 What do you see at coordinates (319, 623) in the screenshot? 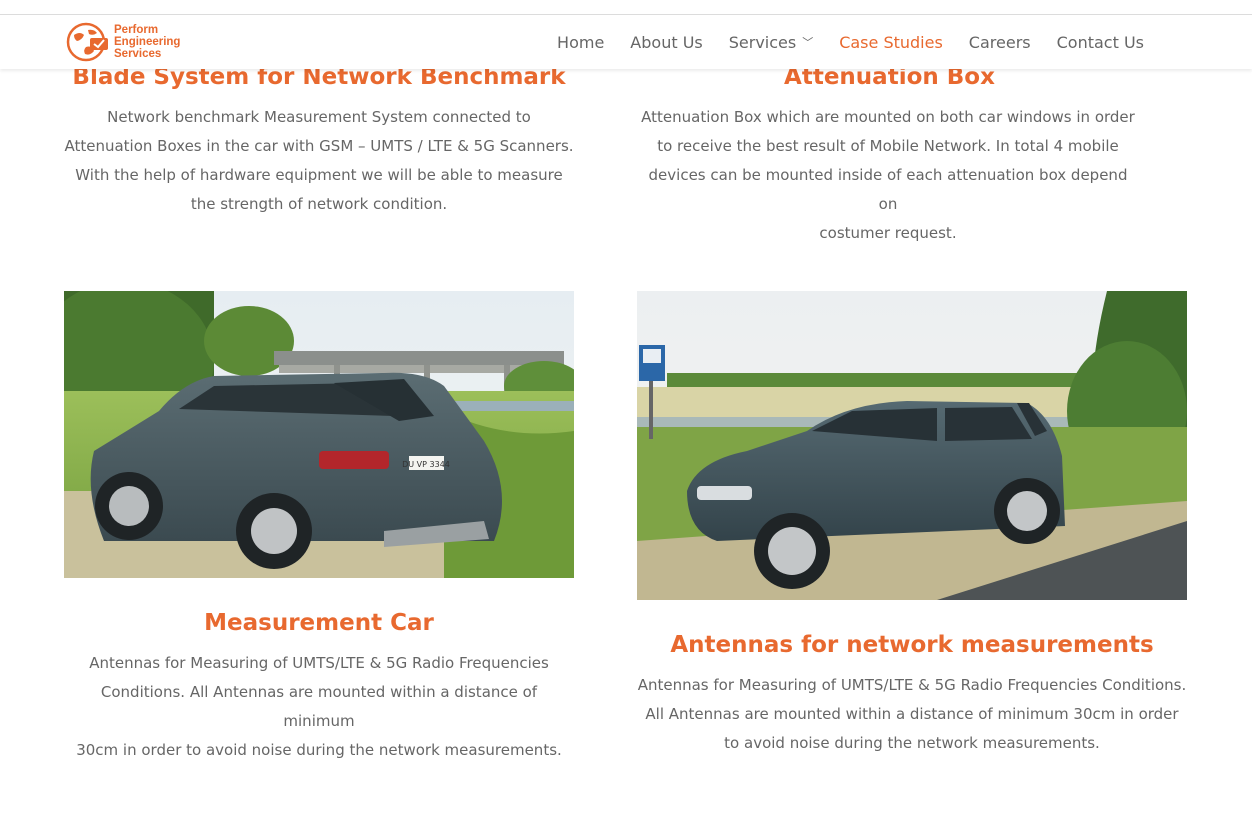
I see `measurement-car-title: Measurement Car` at bounding box center [319, 623].